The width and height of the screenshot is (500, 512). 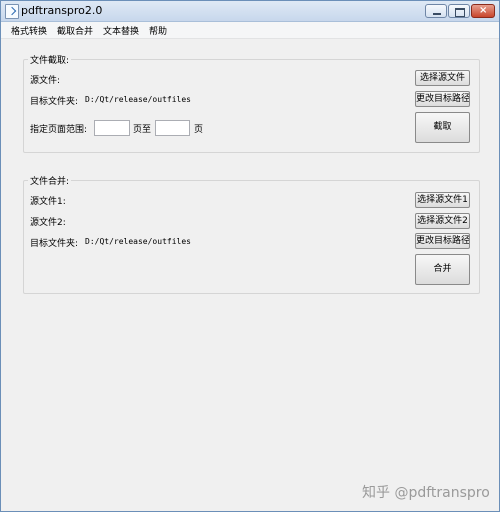 I want to click on maximize-button, so click(x=459, y=11).